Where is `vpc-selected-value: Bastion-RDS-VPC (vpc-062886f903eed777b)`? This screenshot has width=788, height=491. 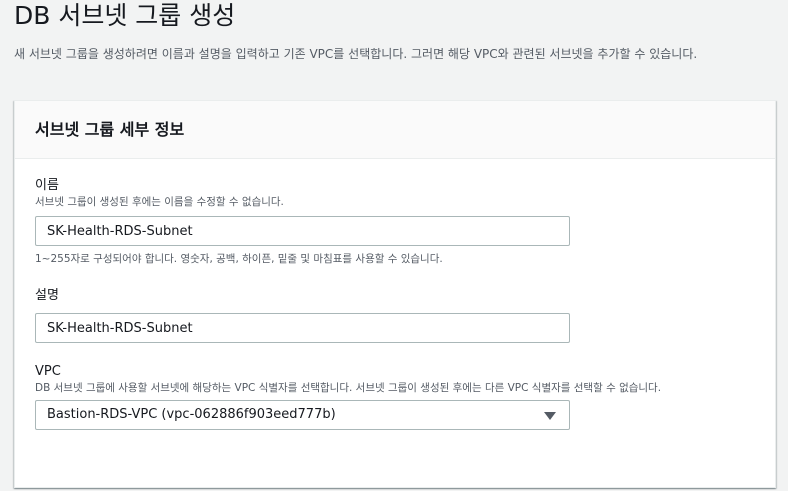 vpc-selected-value: Bastion-RDS-VPC (vpc-062886f903eed777b) is located at coordinates (191, 414).